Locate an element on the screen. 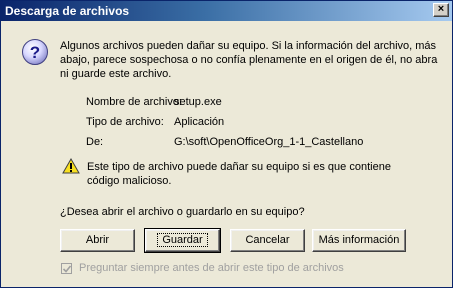 The image size is (453, 288). intro-line: ni guarde este archivo. is located at coordinates (116, 74).